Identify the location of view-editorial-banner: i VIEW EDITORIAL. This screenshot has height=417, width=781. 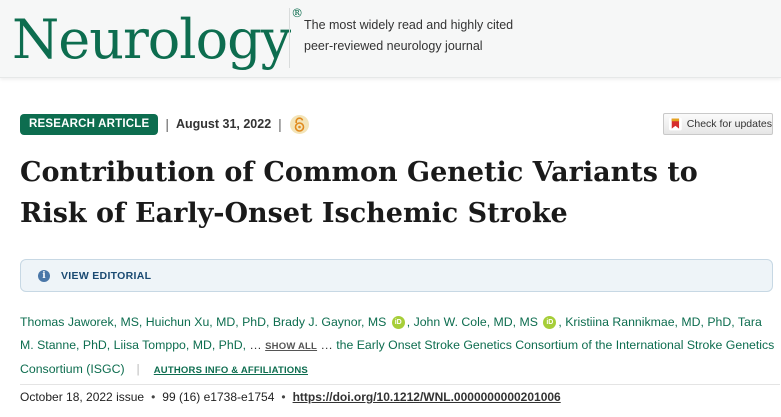
(396, 275).